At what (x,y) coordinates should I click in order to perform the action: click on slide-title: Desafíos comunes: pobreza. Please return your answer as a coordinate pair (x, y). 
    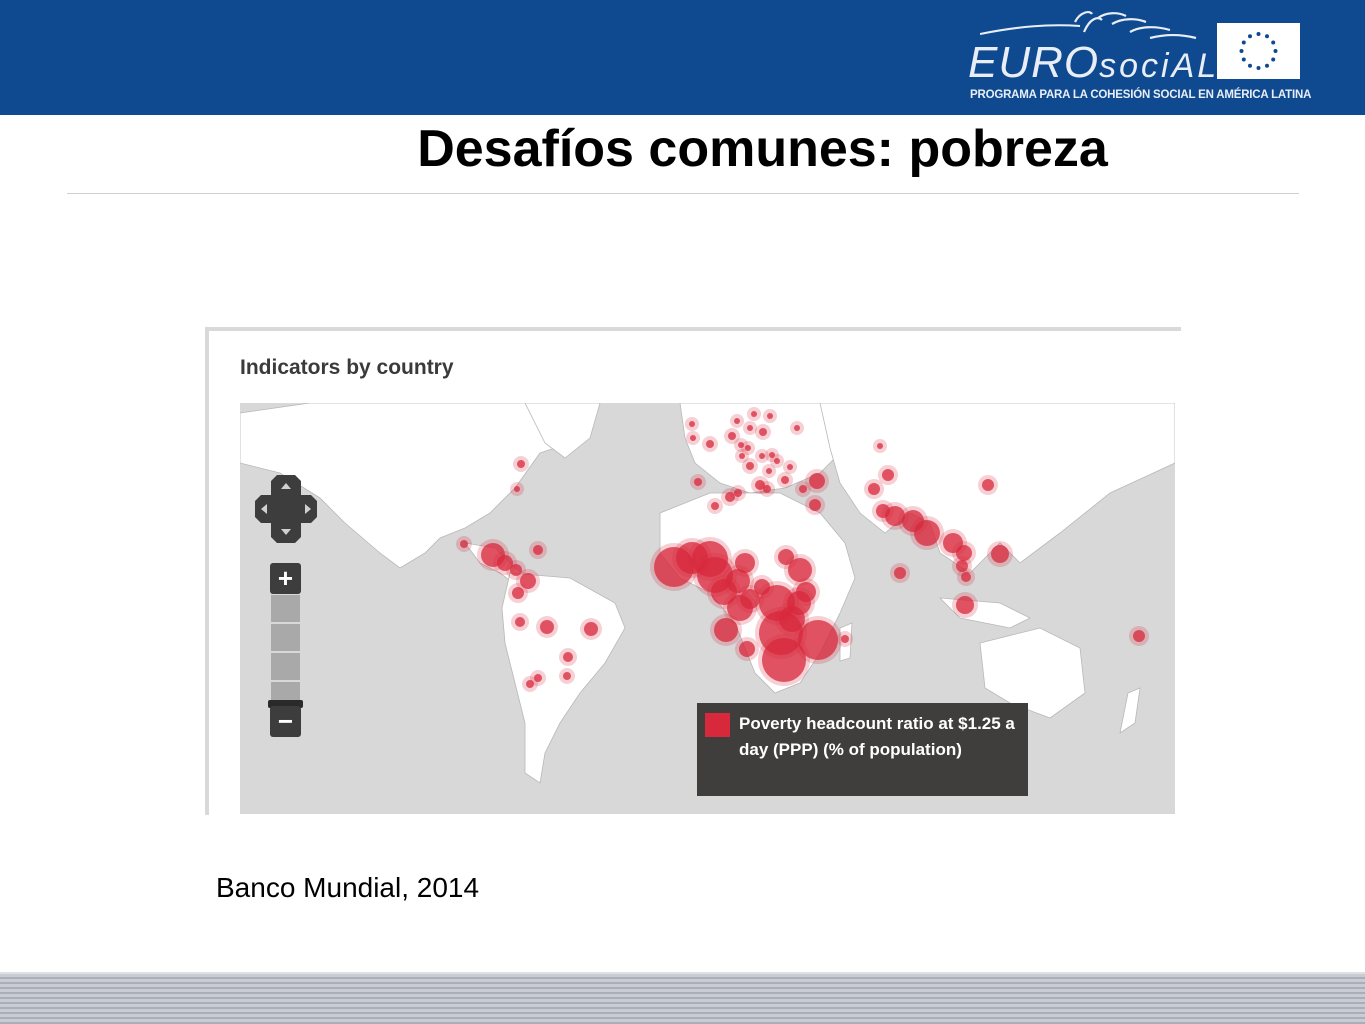
    Looking at the image, I should click on (762, 149).